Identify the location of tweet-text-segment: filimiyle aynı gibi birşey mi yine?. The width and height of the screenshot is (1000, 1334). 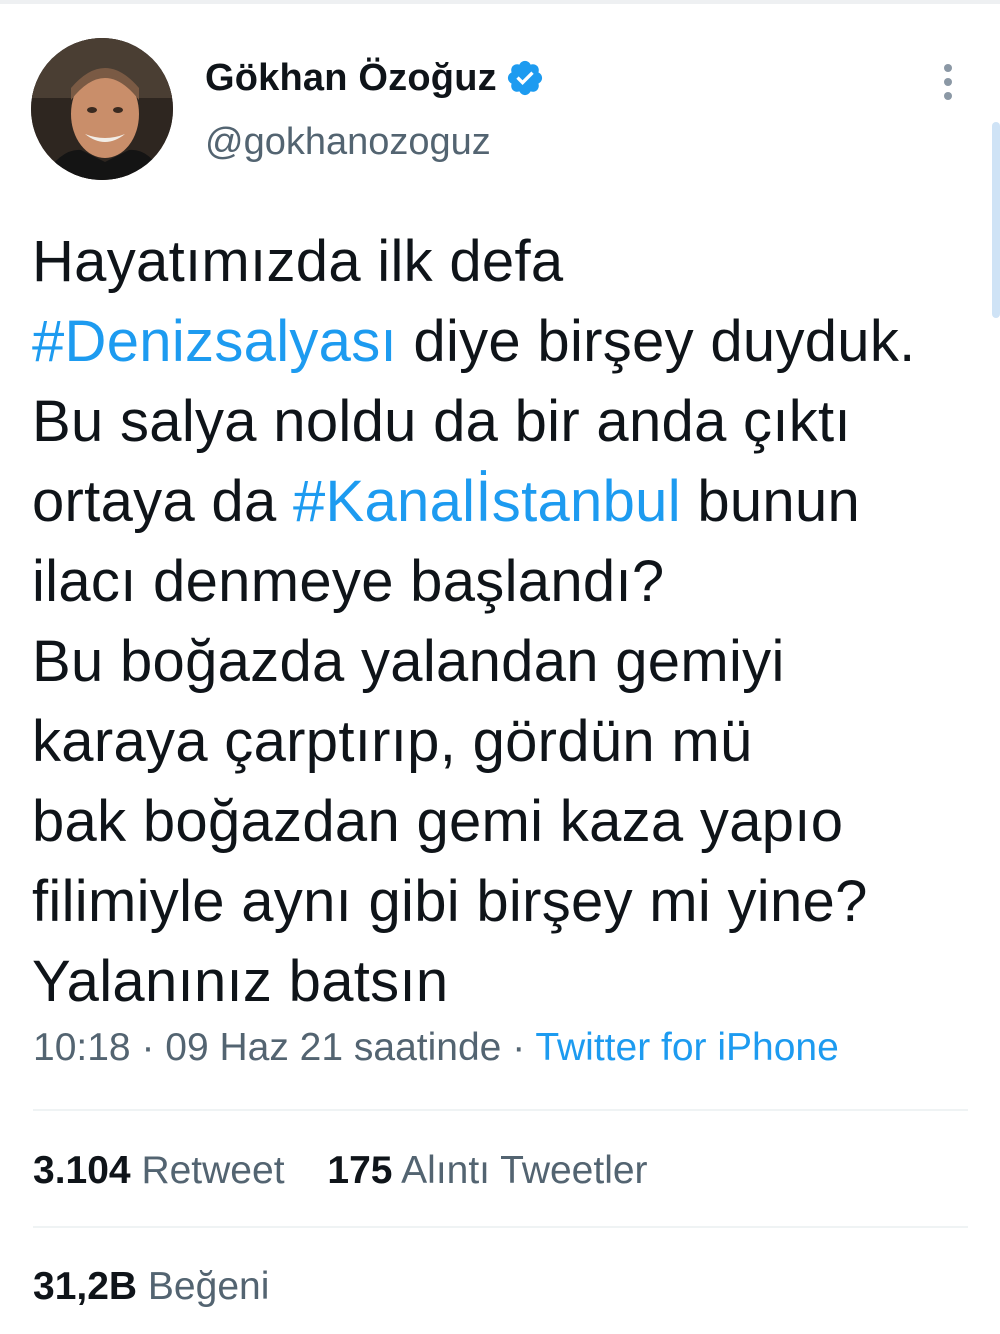
(450, 901).